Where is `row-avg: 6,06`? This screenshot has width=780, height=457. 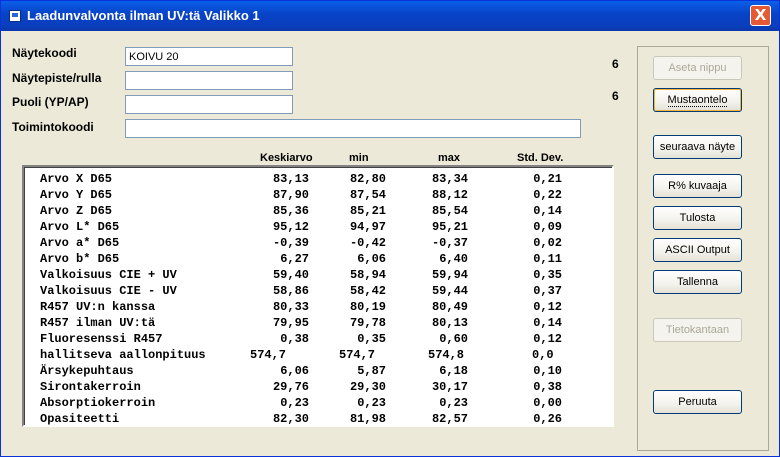
row-avg: 6,06 is located at coordinates (294, 371).